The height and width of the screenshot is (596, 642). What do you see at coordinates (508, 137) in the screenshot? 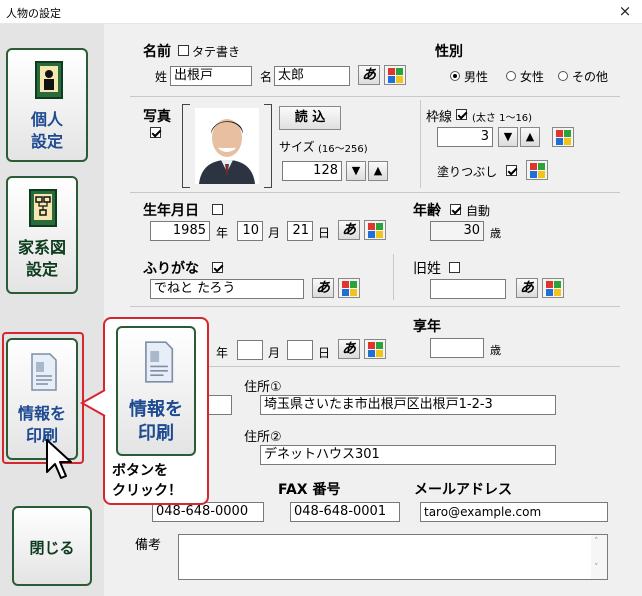
I see `frame-width-down-button: ▼` at bounding box center [508, 137].